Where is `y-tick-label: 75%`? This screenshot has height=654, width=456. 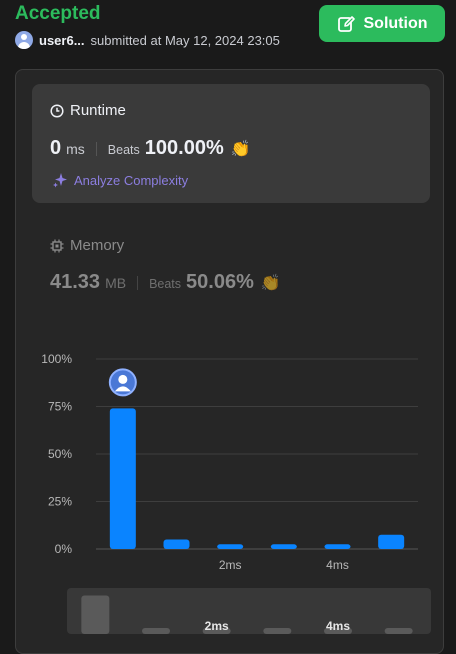
y-tick-label: 75% is located at coordinates (60, 407).